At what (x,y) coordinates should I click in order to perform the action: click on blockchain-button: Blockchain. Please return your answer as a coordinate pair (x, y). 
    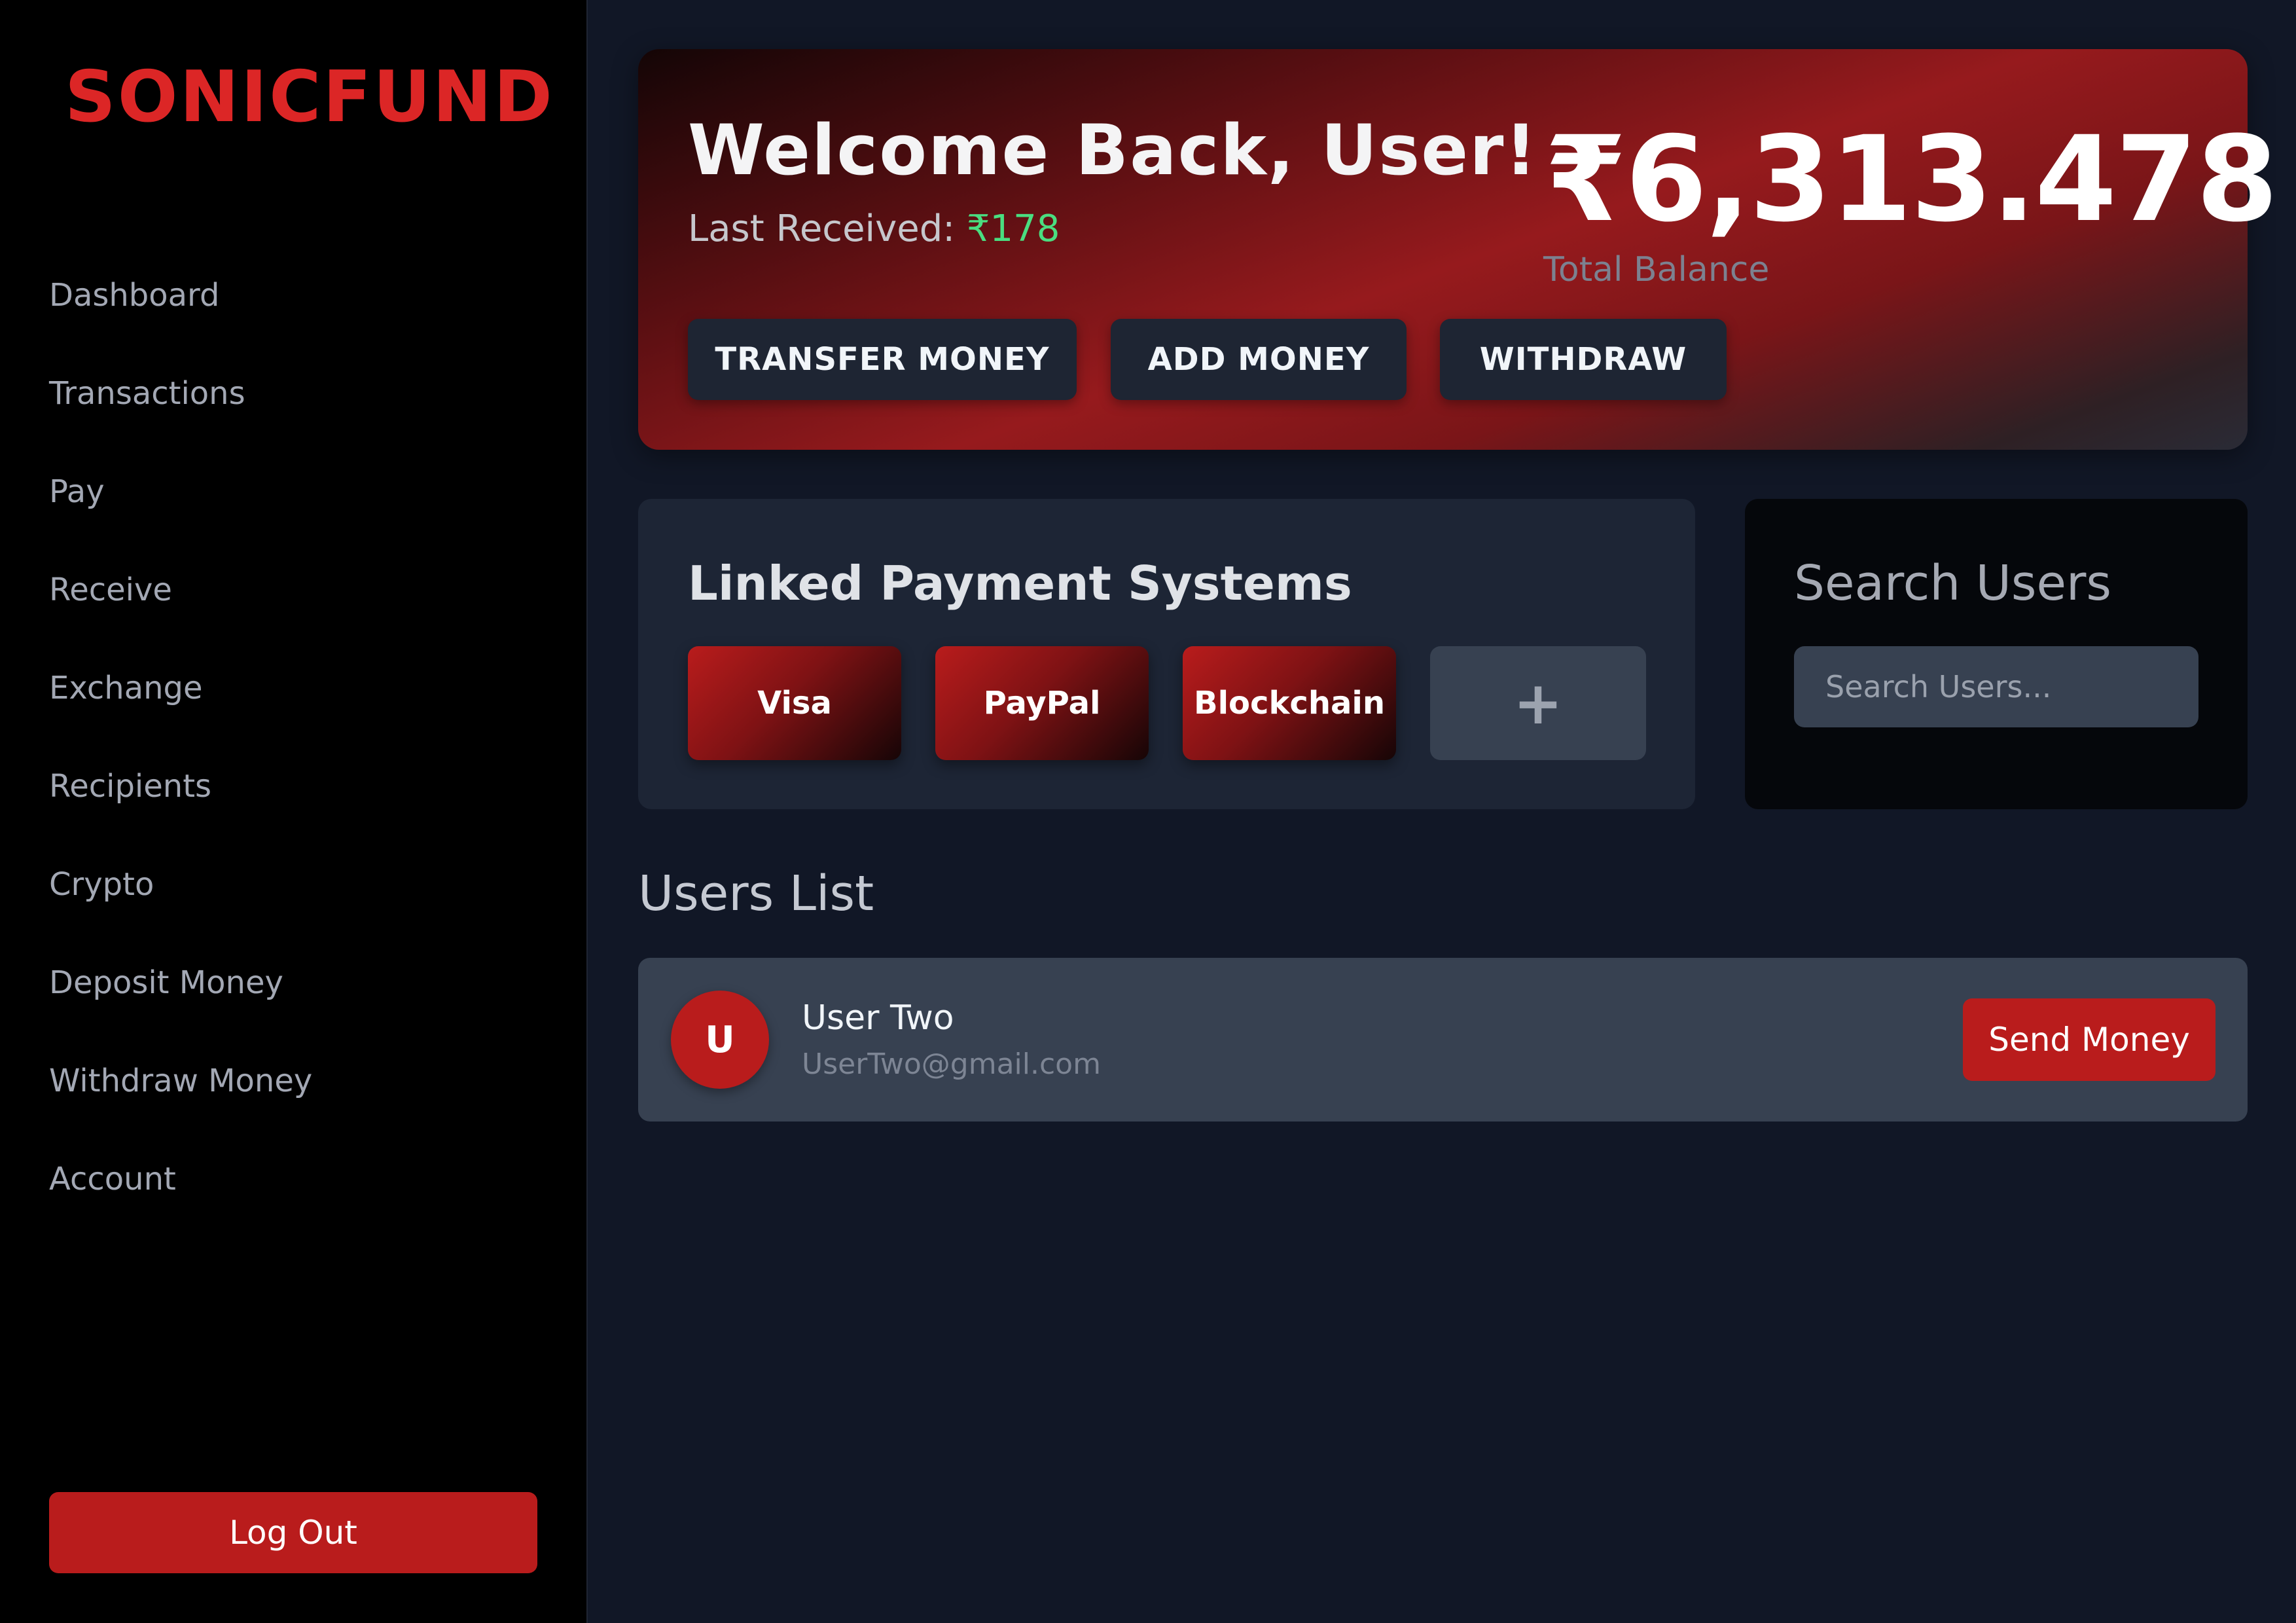
    Looking at the image, I should click on (1289, 703).